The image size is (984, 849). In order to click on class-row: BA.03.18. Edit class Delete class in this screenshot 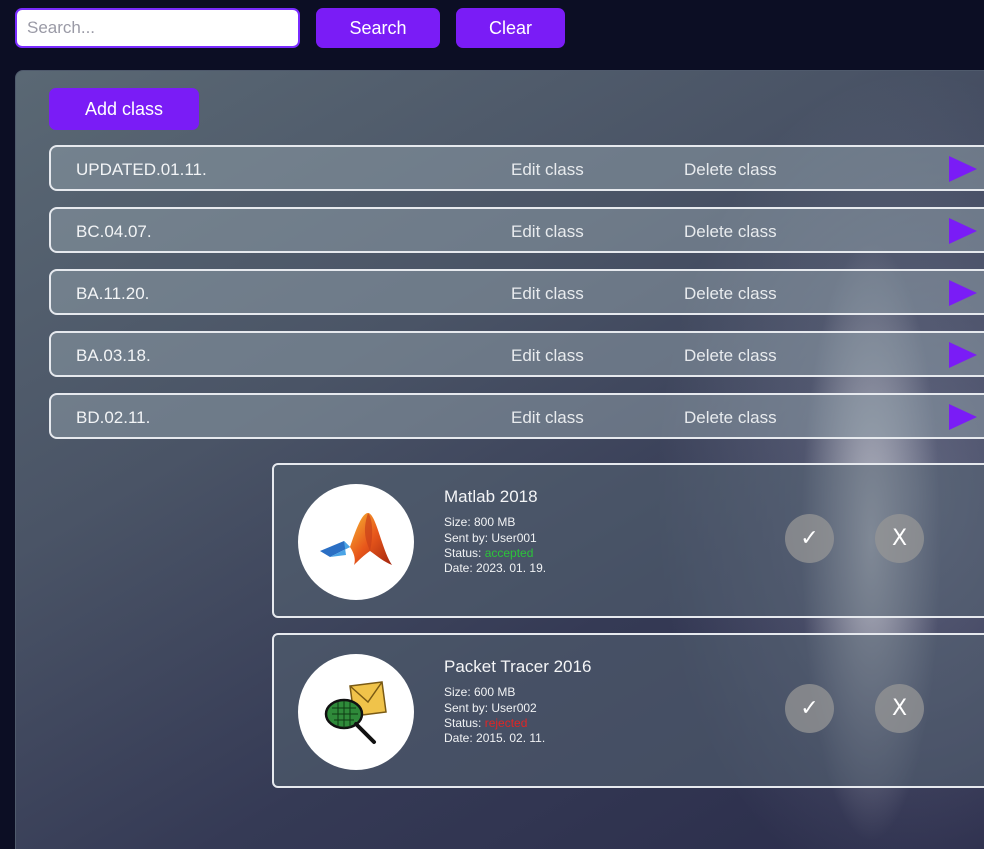, I will do `click(516, 354)`.